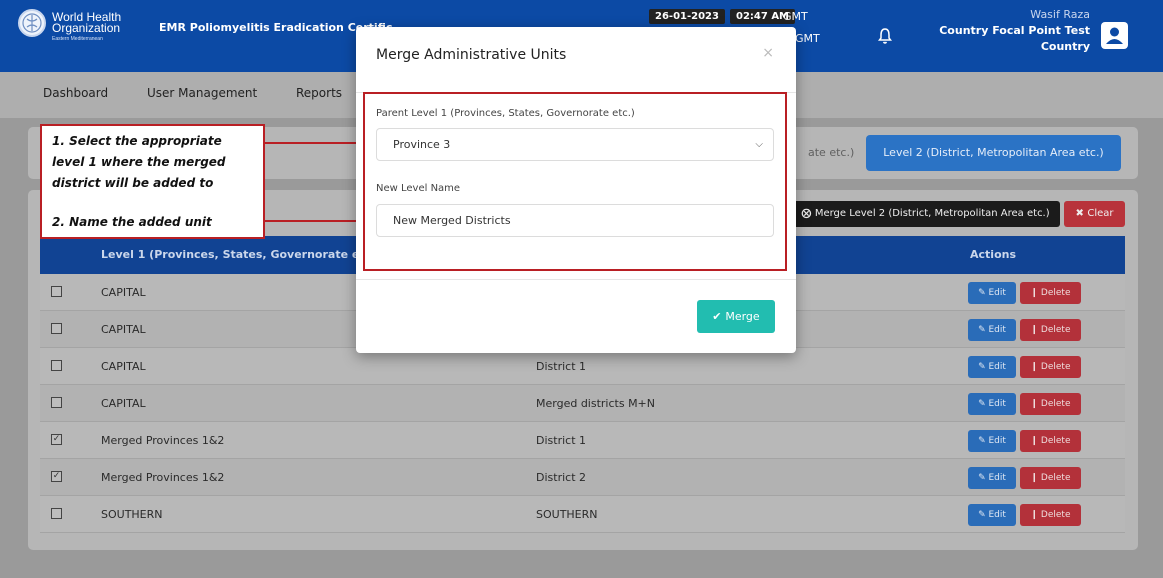 The height and width of the screenshot is (578, 1163). Describe the element at coordinates (1114, 35) in the screenshot. I see `user-avatar-icon` at that location.